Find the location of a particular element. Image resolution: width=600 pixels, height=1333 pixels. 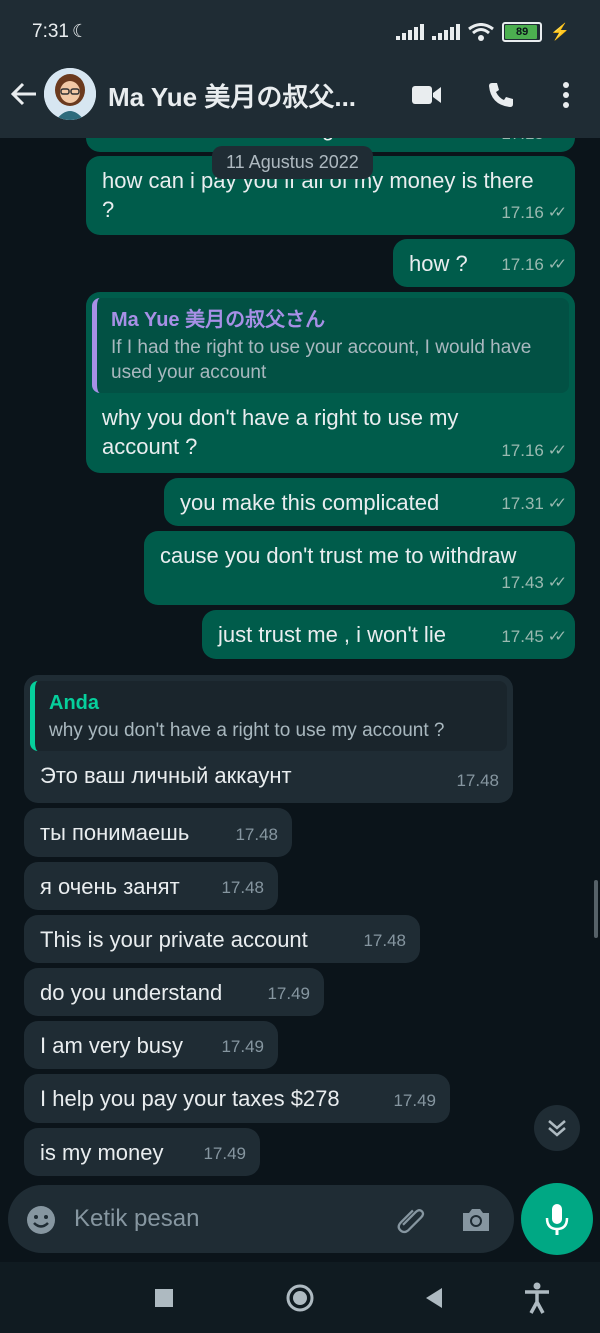

message-bubble: ты понимаешь 17.48 is located at coordinates (158, 832).